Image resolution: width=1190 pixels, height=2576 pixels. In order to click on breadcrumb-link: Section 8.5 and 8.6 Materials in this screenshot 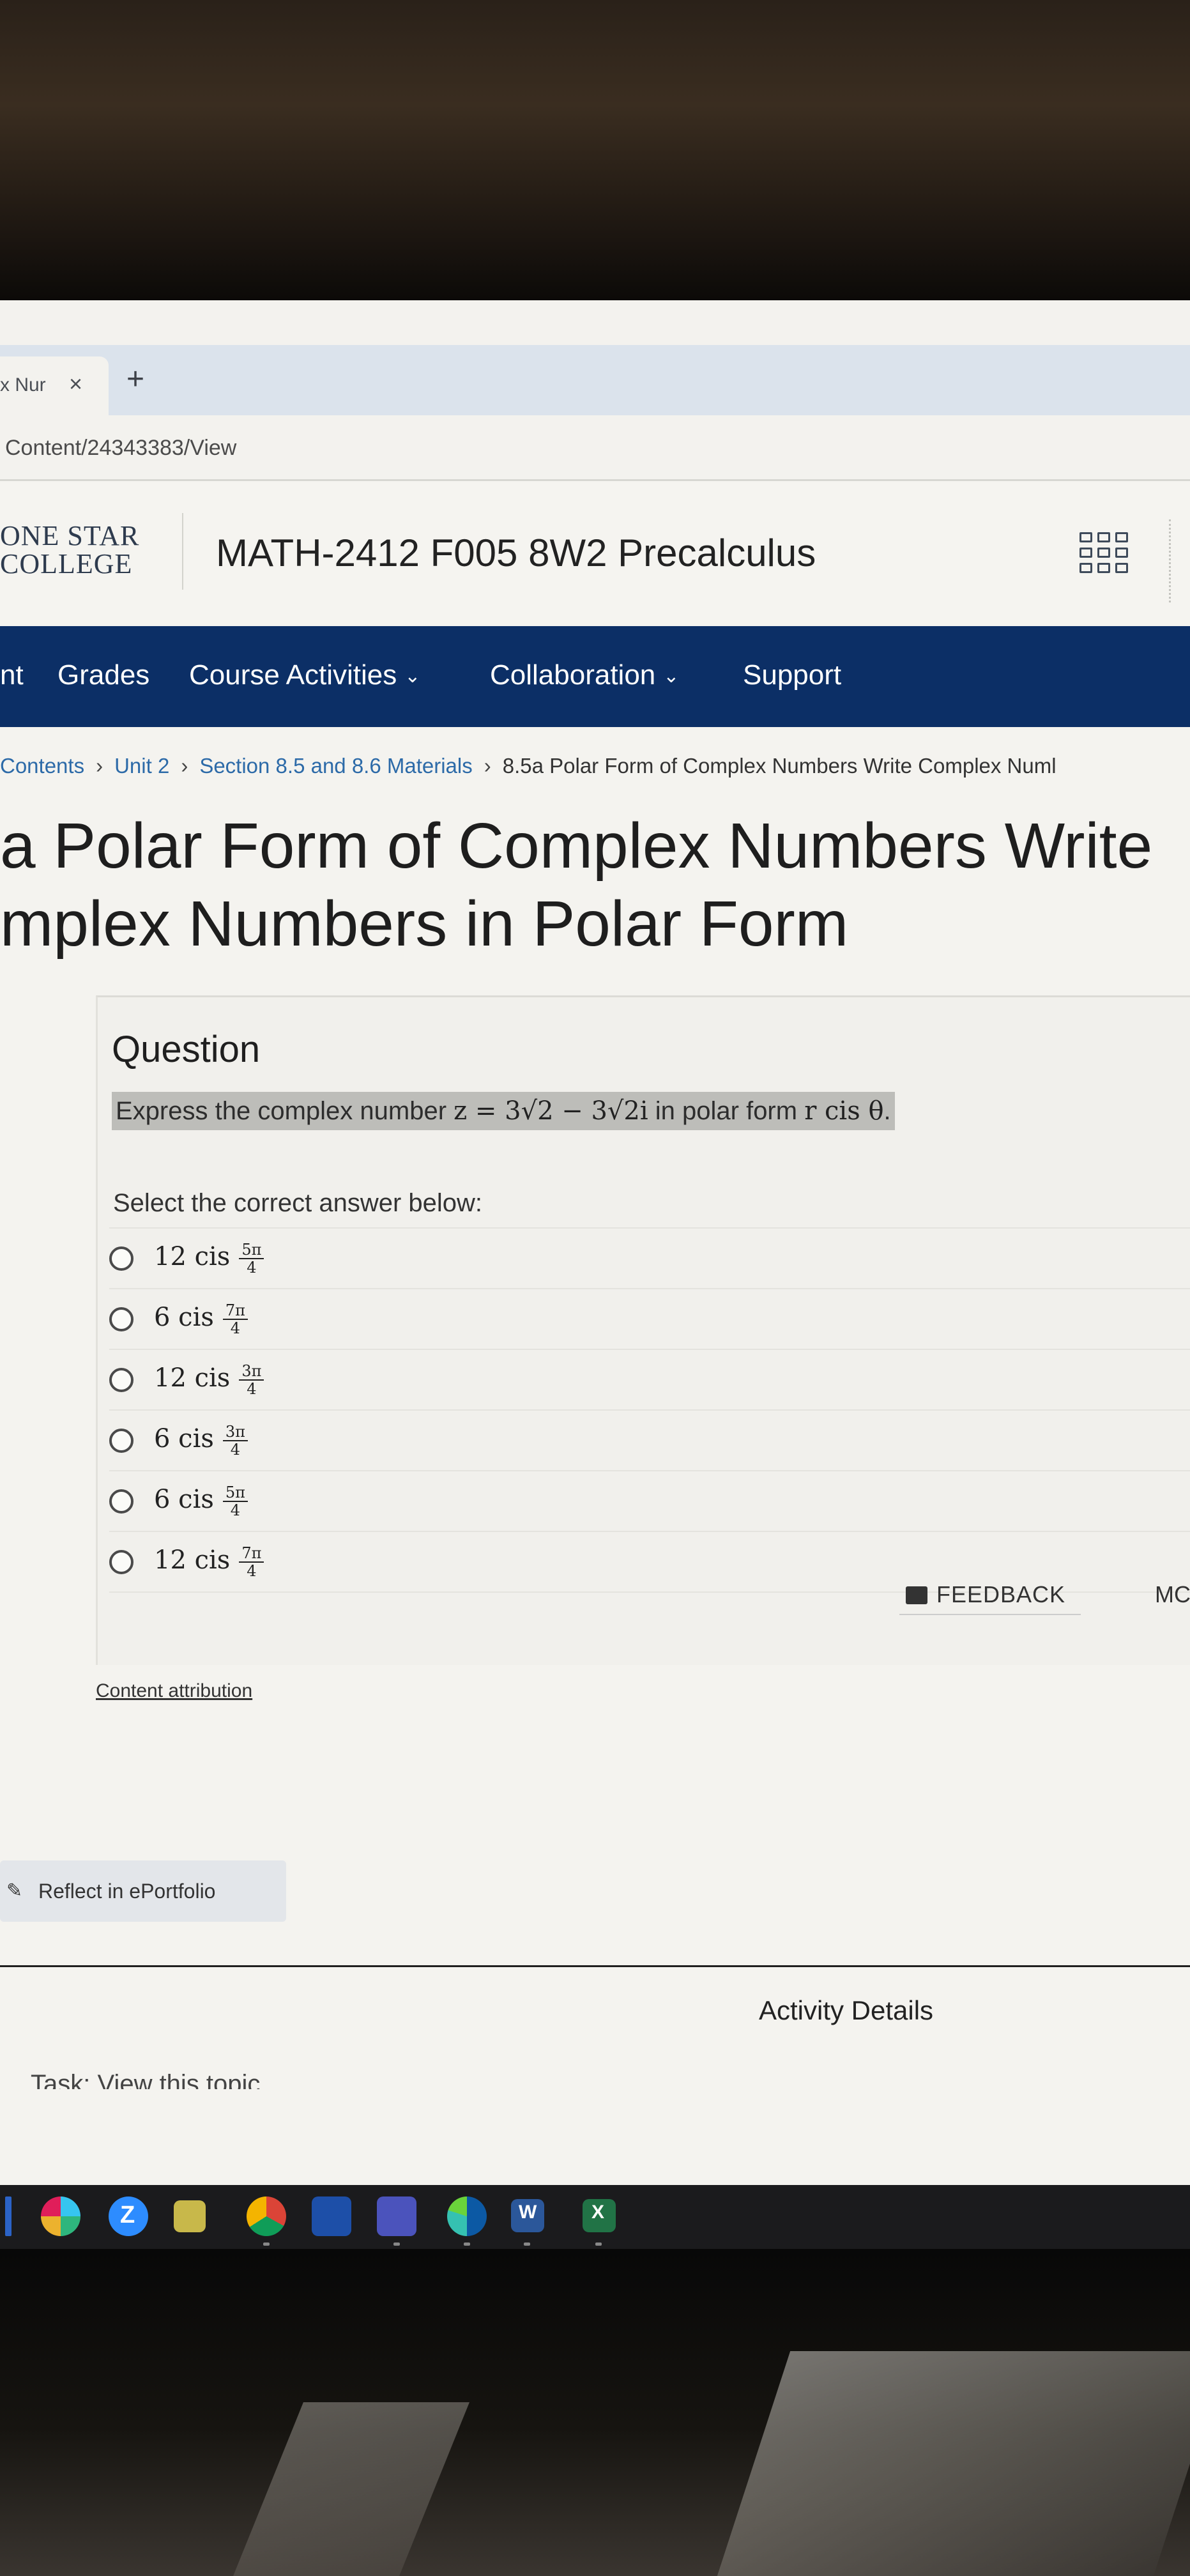, I will do `click(335, 766)`.